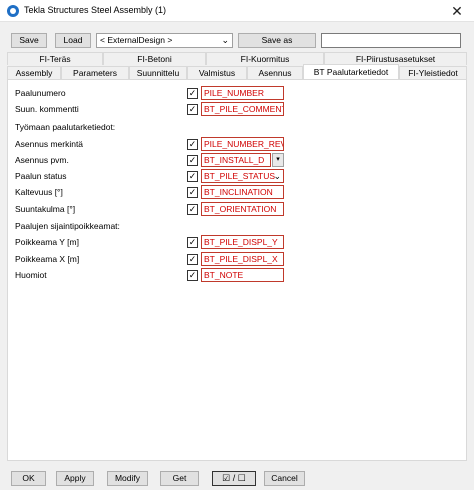 Image resolution: width=474 pixels, height=490 pixels. What do you see at coordinates (65, 127) in the screenshot?
I see `section-tyomaan-paalutarketiedot: Työmaan paalutarketiedot:` at bounding box center [65, 127].